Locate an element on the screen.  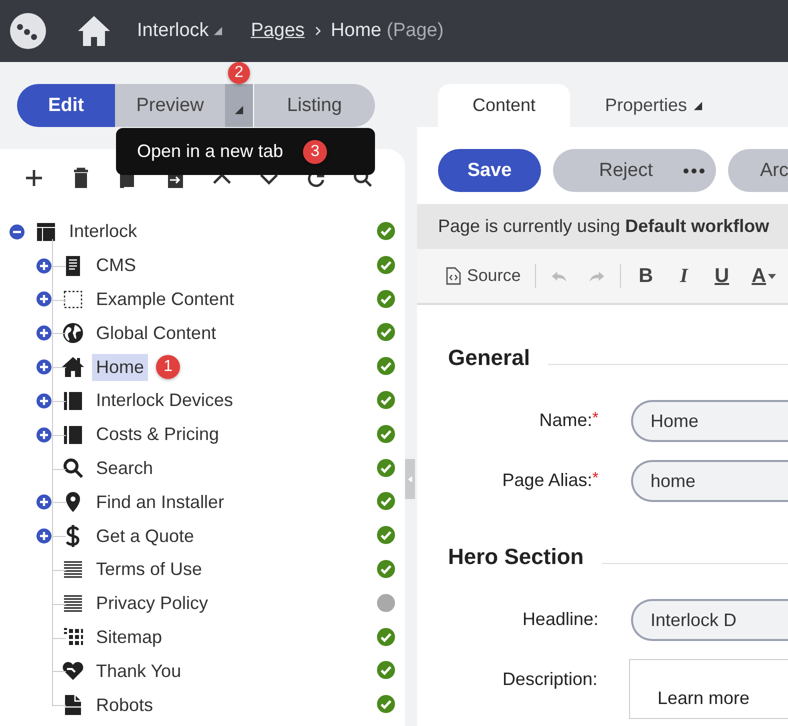
source-button: Source is located at coordinates (483, 276).